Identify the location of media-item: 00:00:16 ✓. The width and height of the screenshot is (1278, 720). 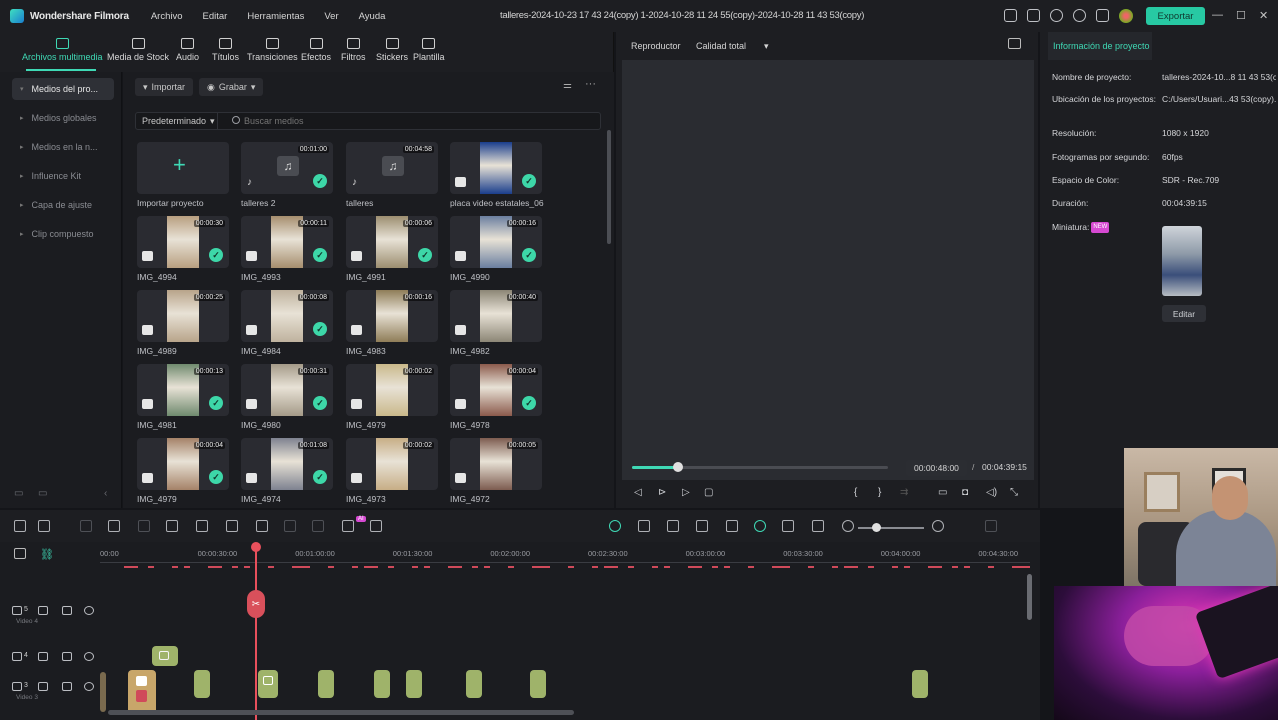
(496, 242).